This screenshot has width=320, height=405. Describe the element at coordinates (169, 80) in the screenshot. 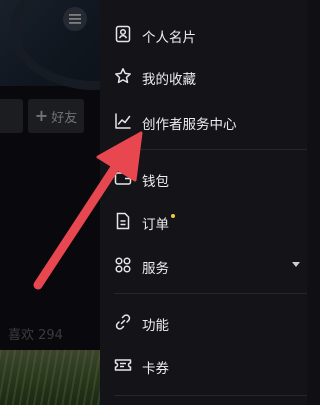

I see `menu-item-label: 我的收藏` at that location.